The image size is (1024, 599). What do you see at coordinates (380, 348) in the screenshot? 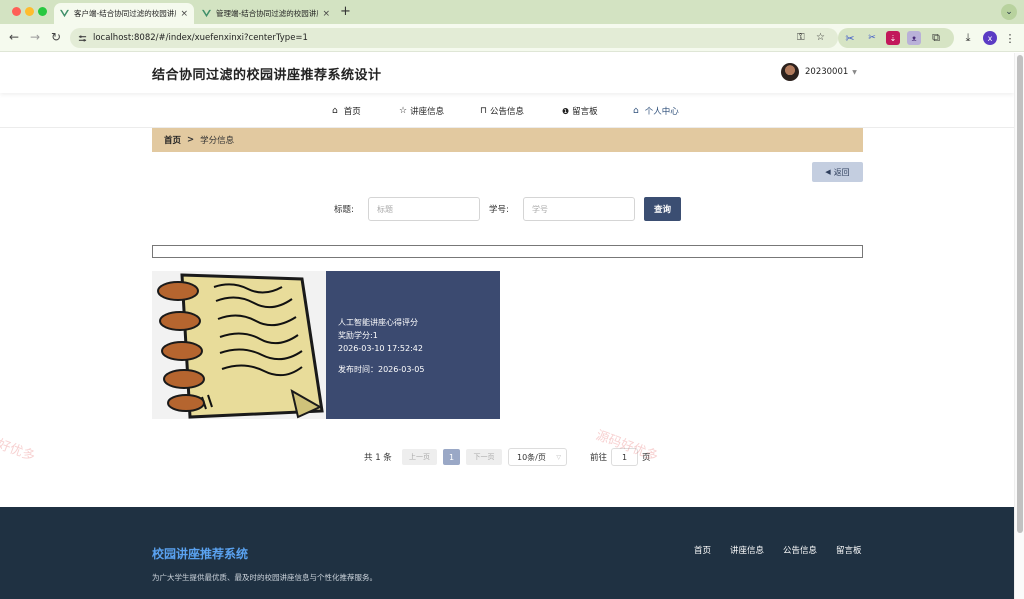
I see `card-datetime: 2026-03-10 17:52:42` at bounding box center [380, 348].